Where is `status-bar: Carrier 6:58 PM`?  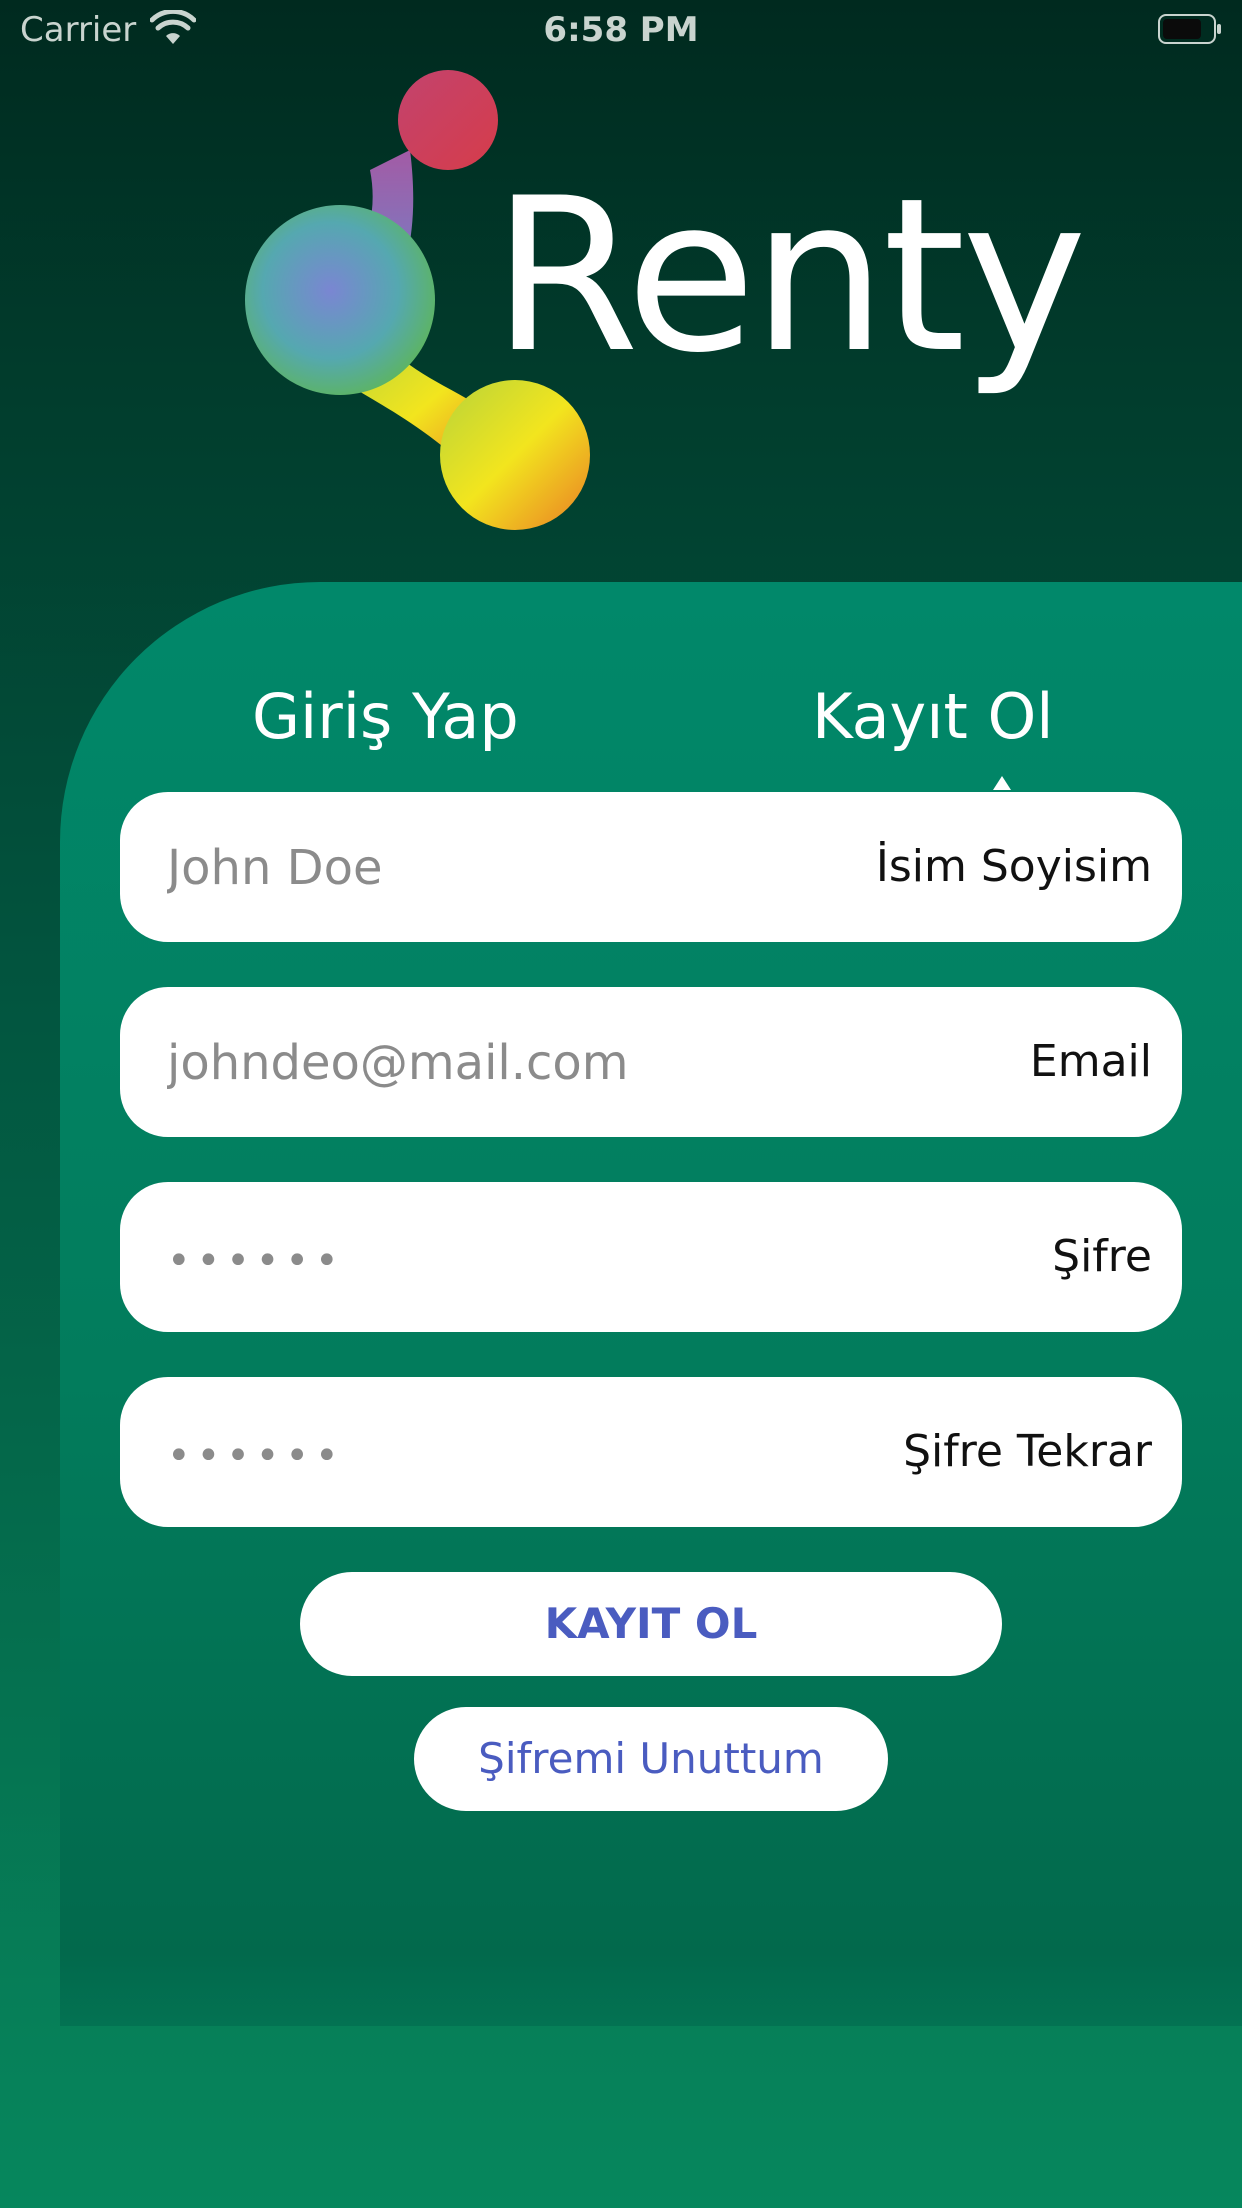
status-bar: Carrier 6:58 PM is located at coordinates (621, 30).